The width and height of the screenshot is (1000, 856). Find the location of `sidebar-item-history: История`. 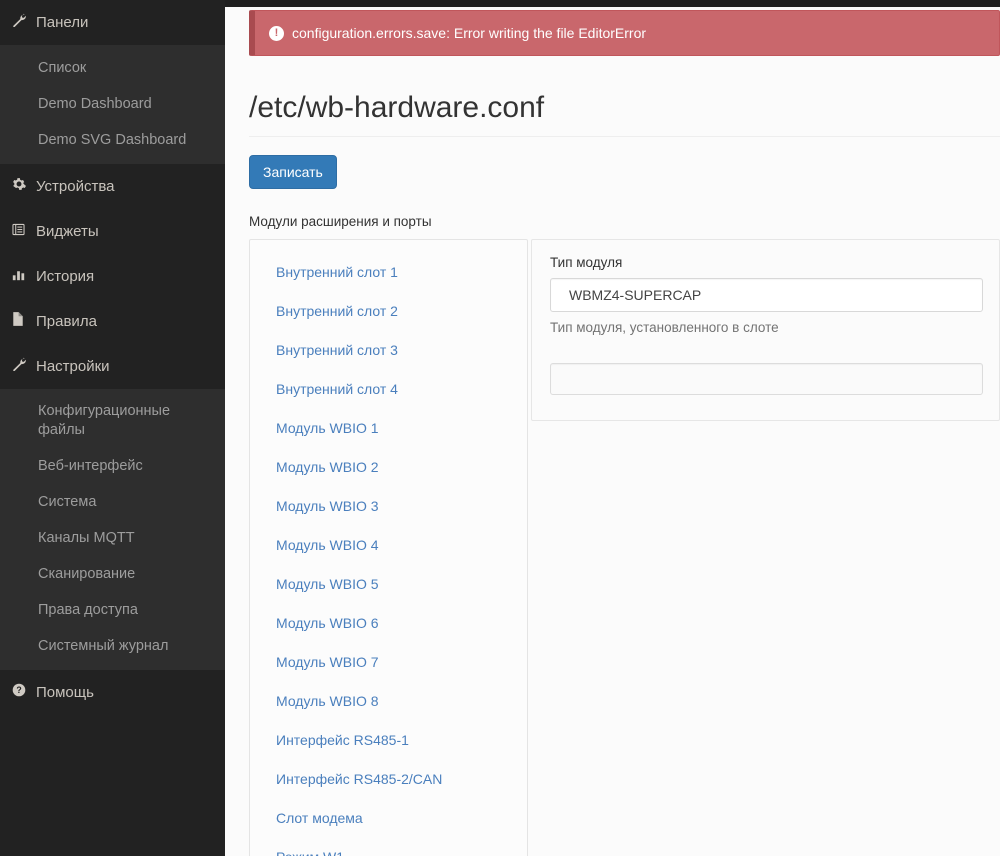

sidebar-item-history: История is located at coordinates (112, 276).